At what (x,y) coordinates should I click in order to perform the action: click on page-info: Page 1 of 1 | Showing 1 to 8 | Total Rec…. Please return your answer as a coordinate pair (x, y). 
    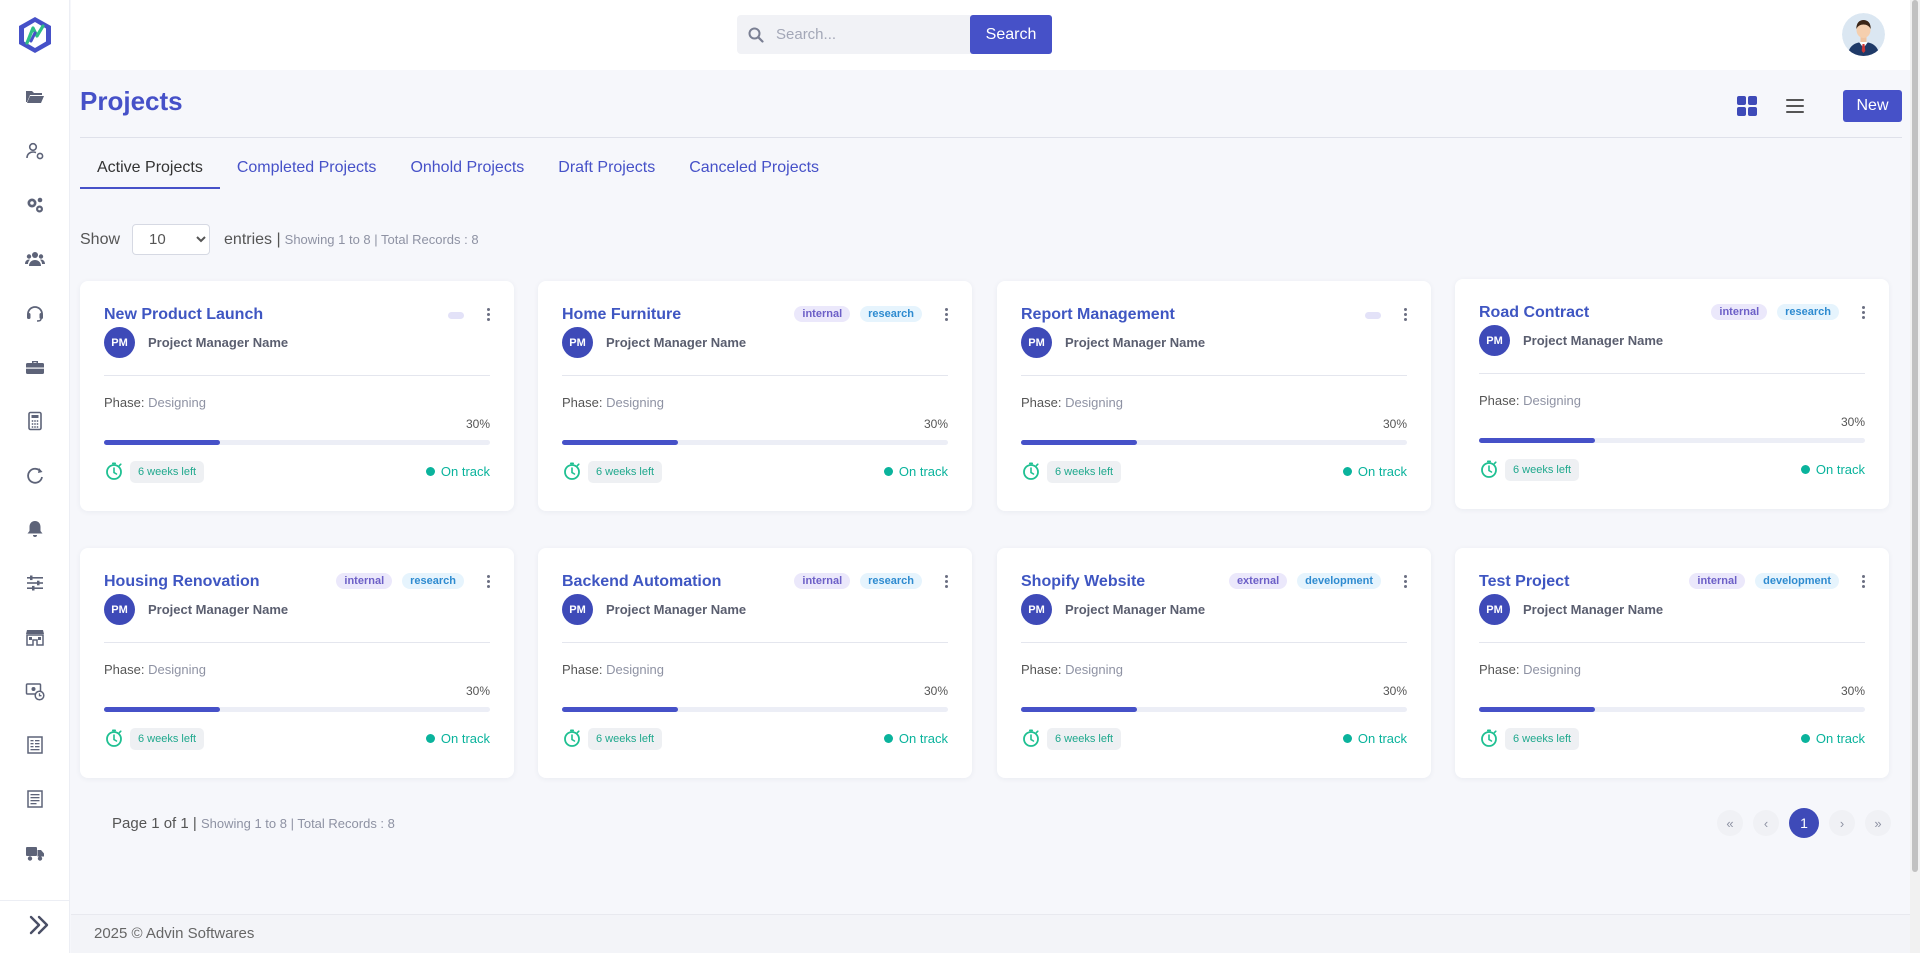
    Looking at the image, I should click on (253, 823).